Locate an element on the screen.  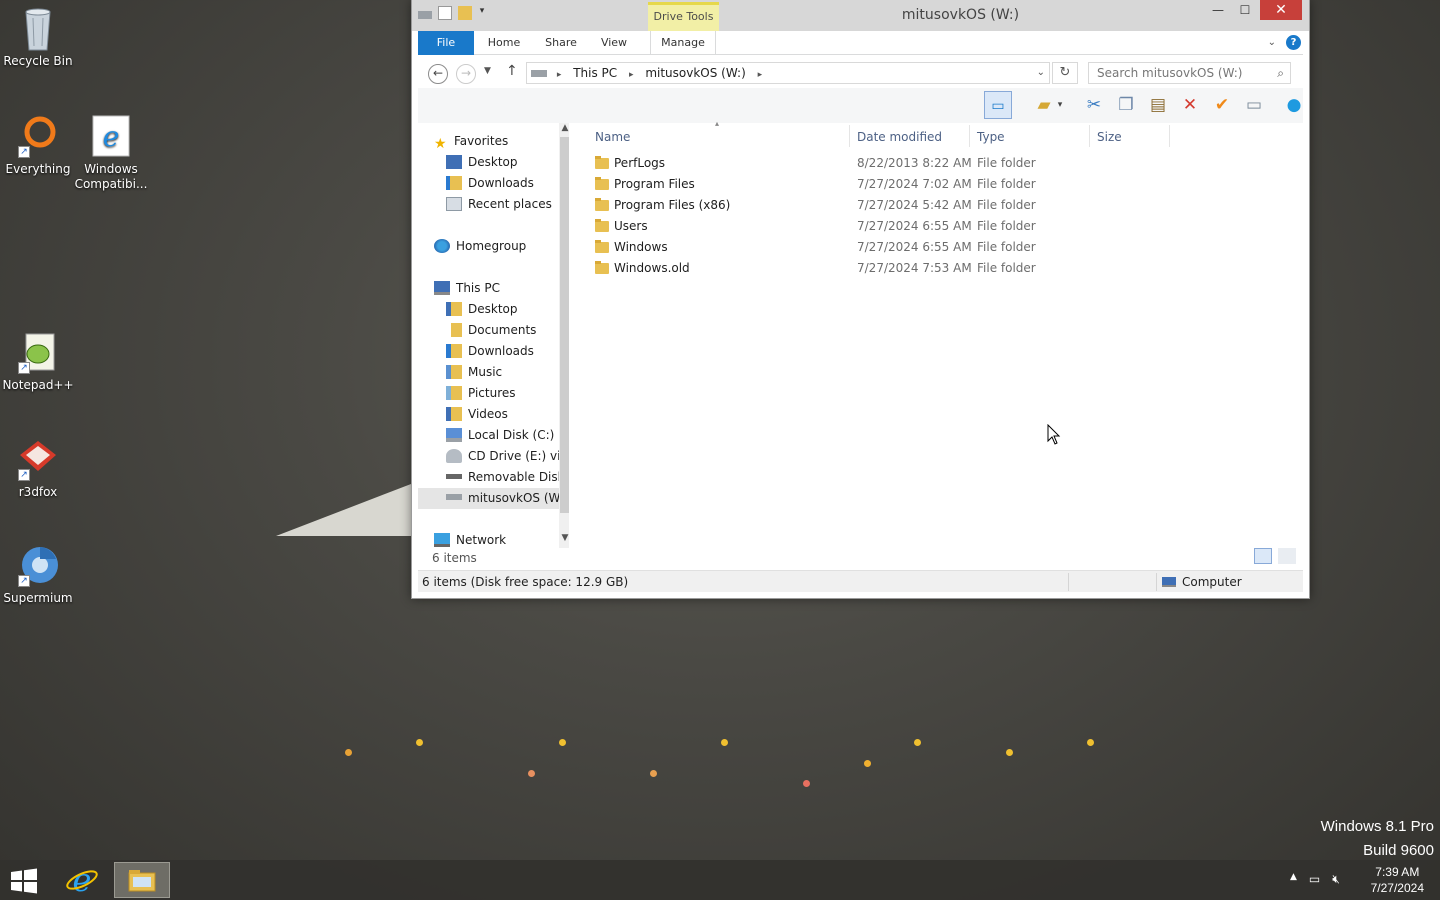
notepadpp-icon: ↗ is located at coordinates (38, 352).